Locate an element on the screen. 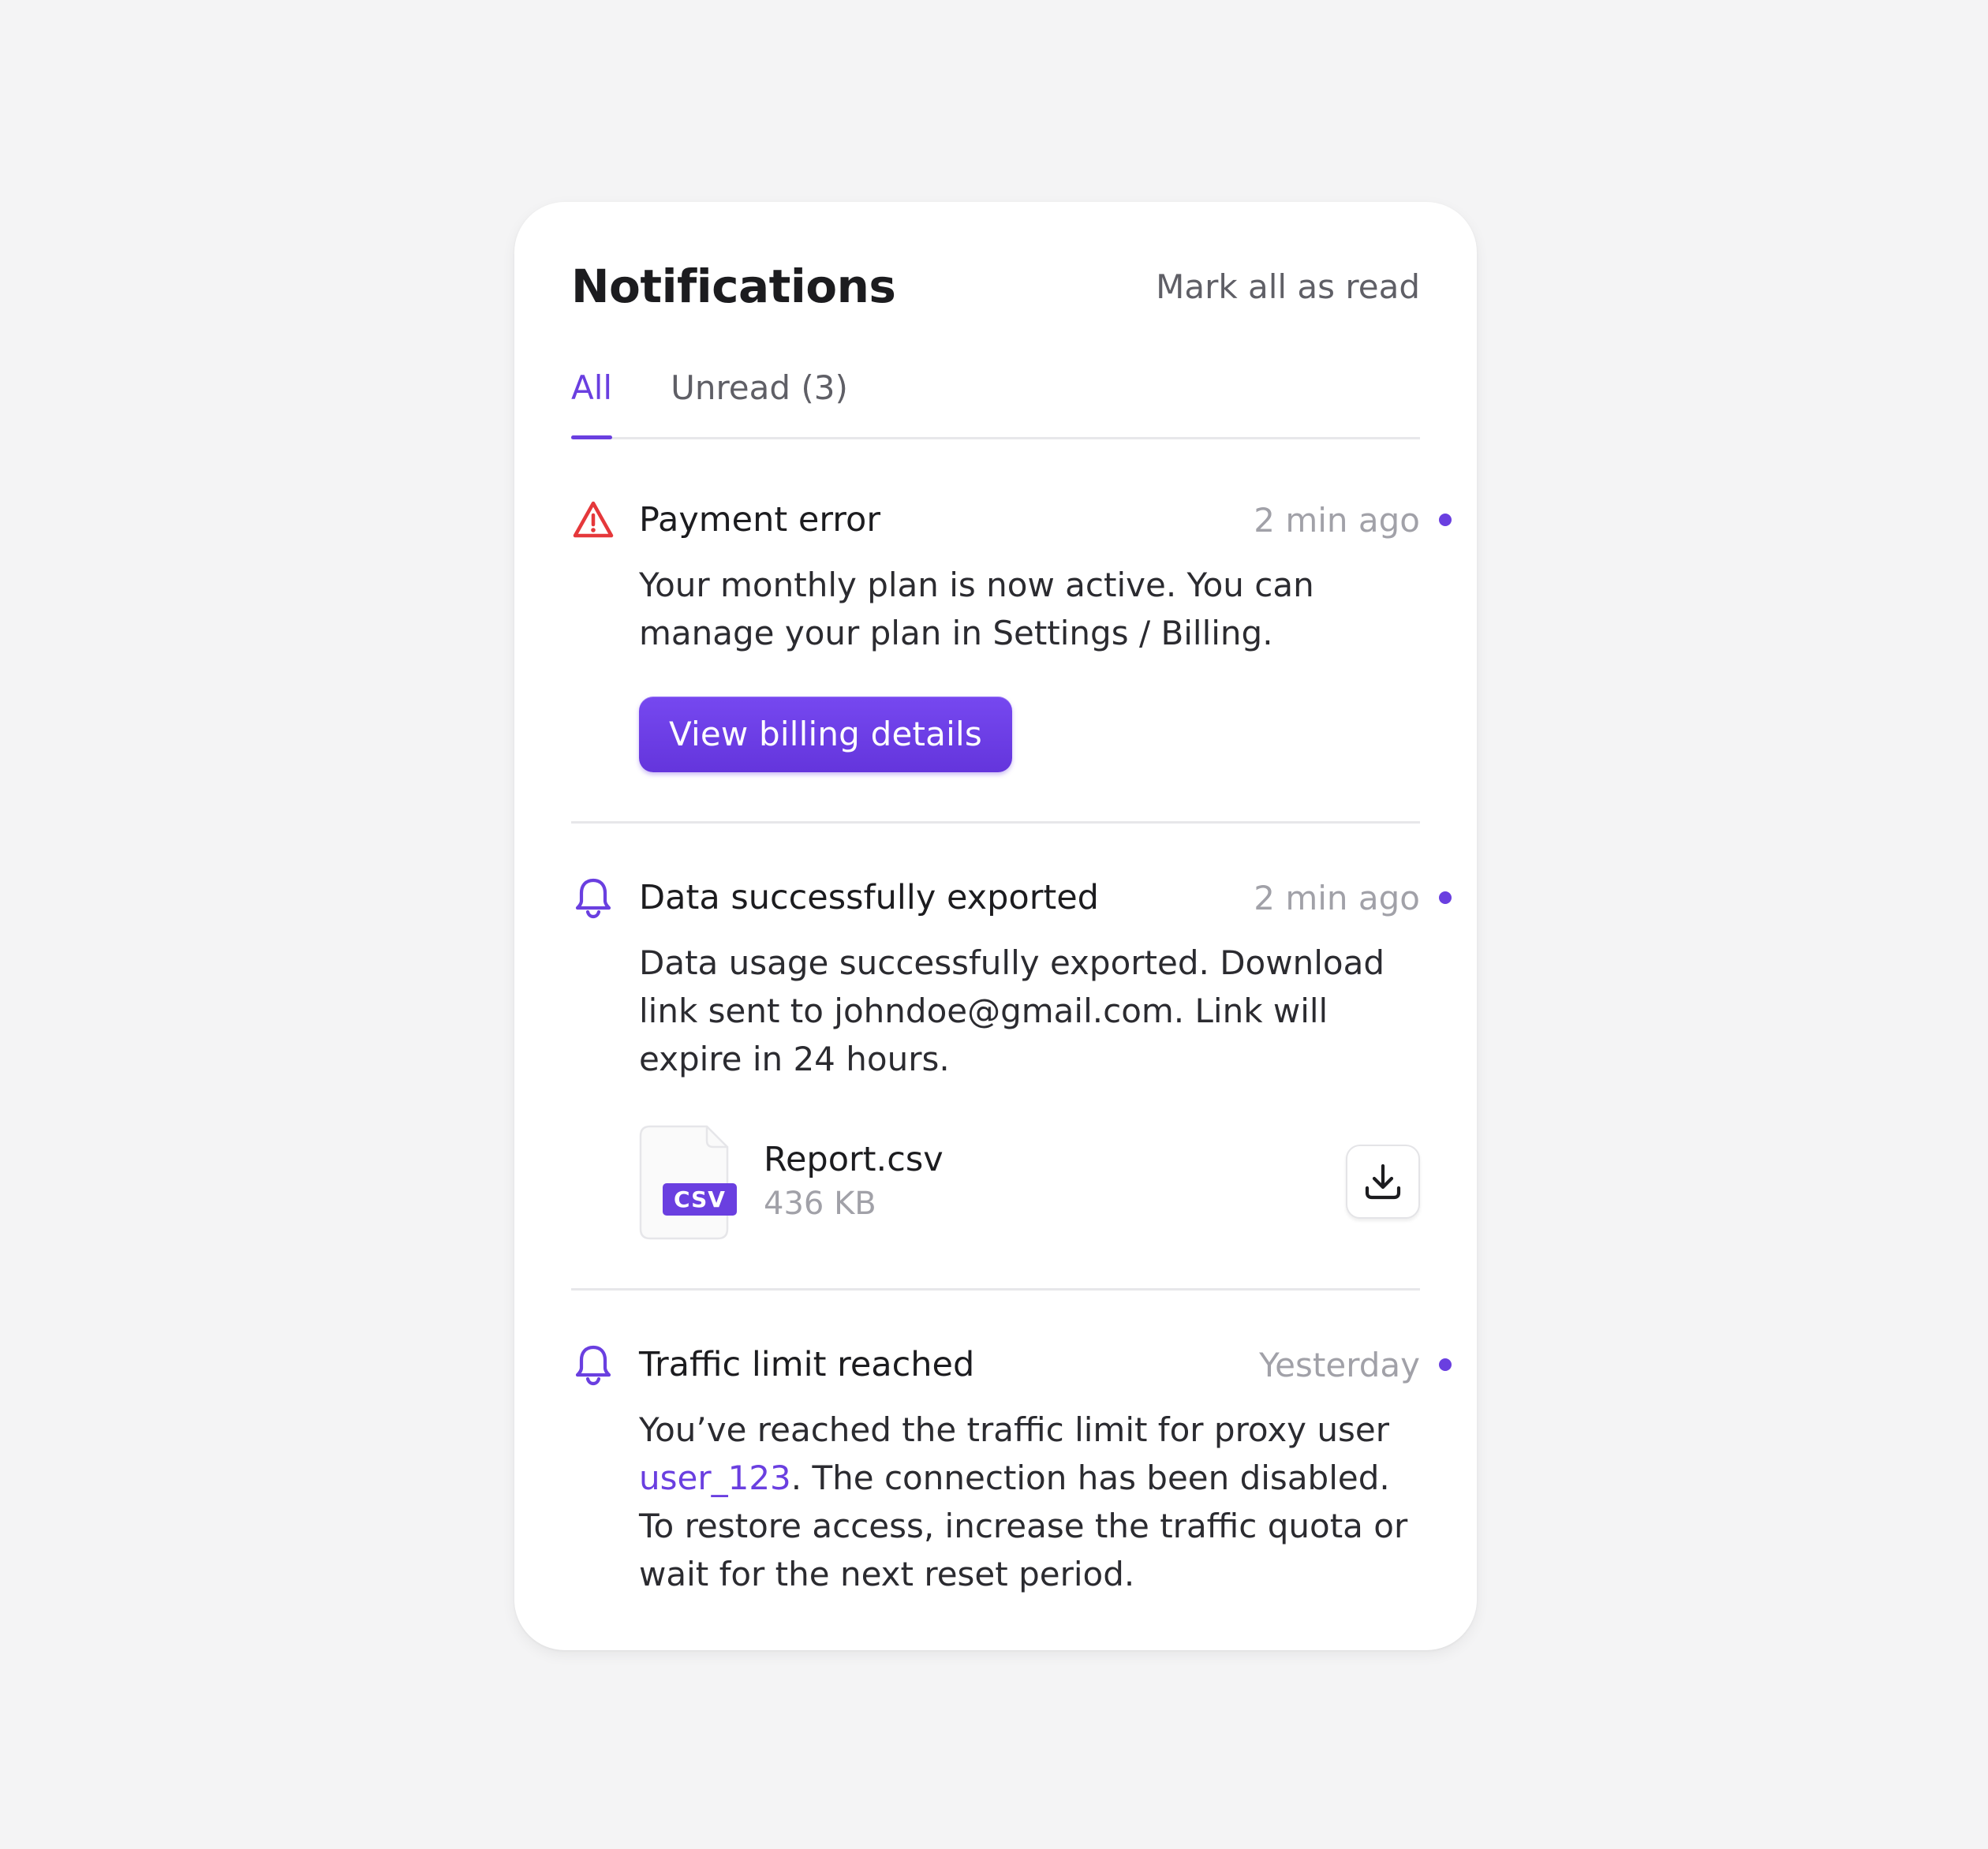  file-info: Report.csv 436 KB is located at coordinates (1055, 1181).